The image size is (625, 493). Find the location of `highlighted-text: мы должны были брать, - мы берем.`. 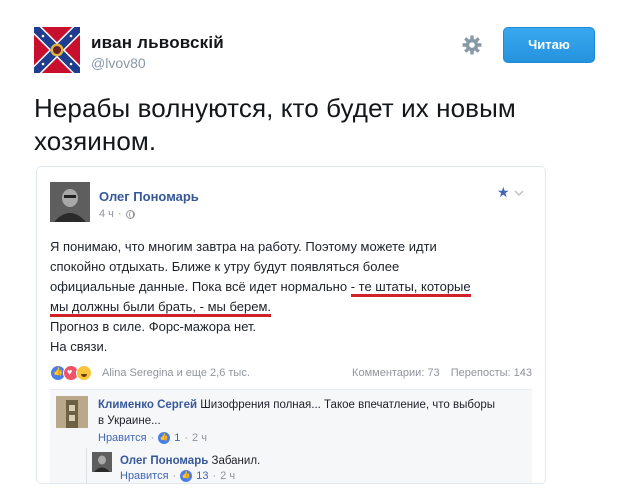

highlighted-text: мы должны были брать, - мы берем. is located at coordinates (161, 308).